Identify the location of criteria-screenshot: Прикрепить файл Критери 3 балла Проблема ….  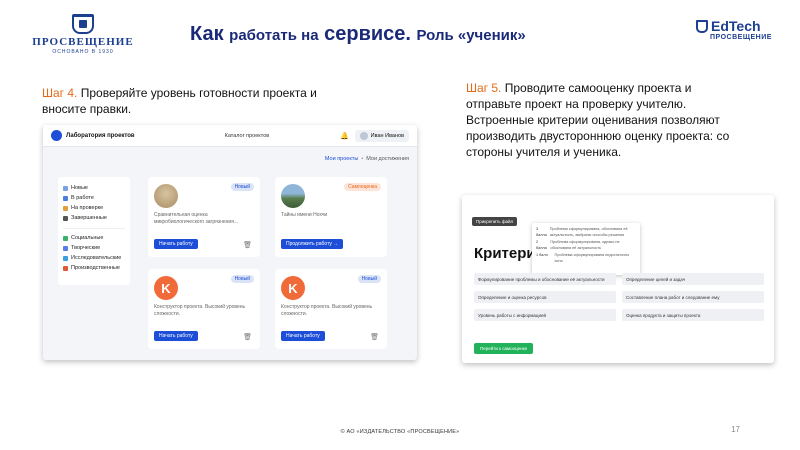
(618, 279).